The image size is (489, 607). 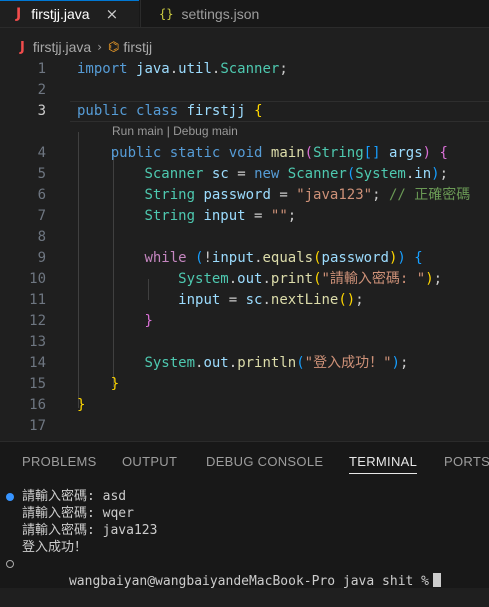 What do you see at coordinates (466, 461) in the screenshot?
I see `tab-ports: PORTS` at bounding box center [466, 461].